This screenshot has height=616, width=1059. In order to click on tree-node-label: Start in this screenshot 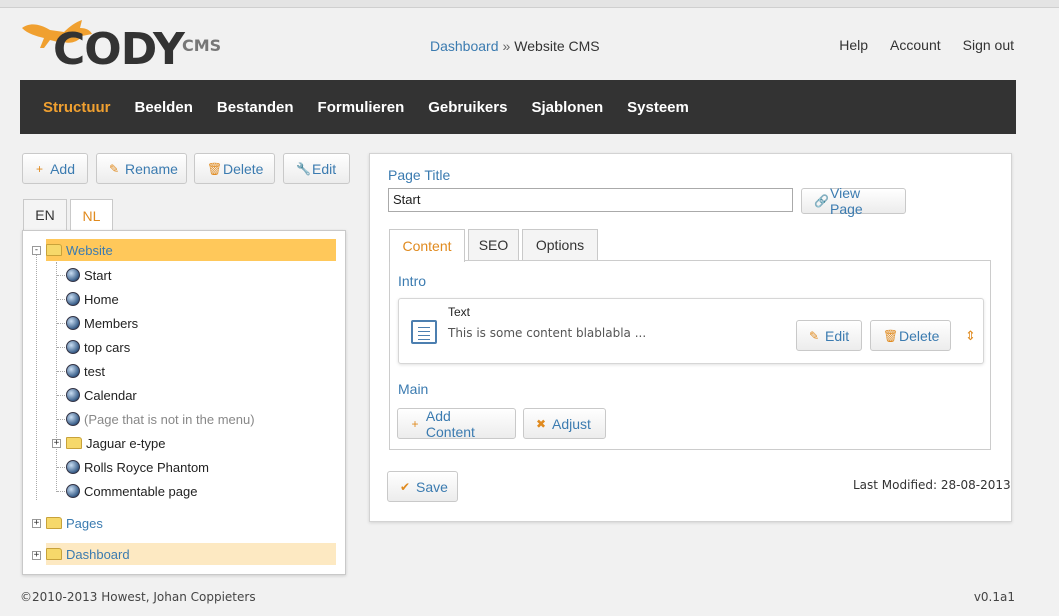, I will do `click(98, 275)`.